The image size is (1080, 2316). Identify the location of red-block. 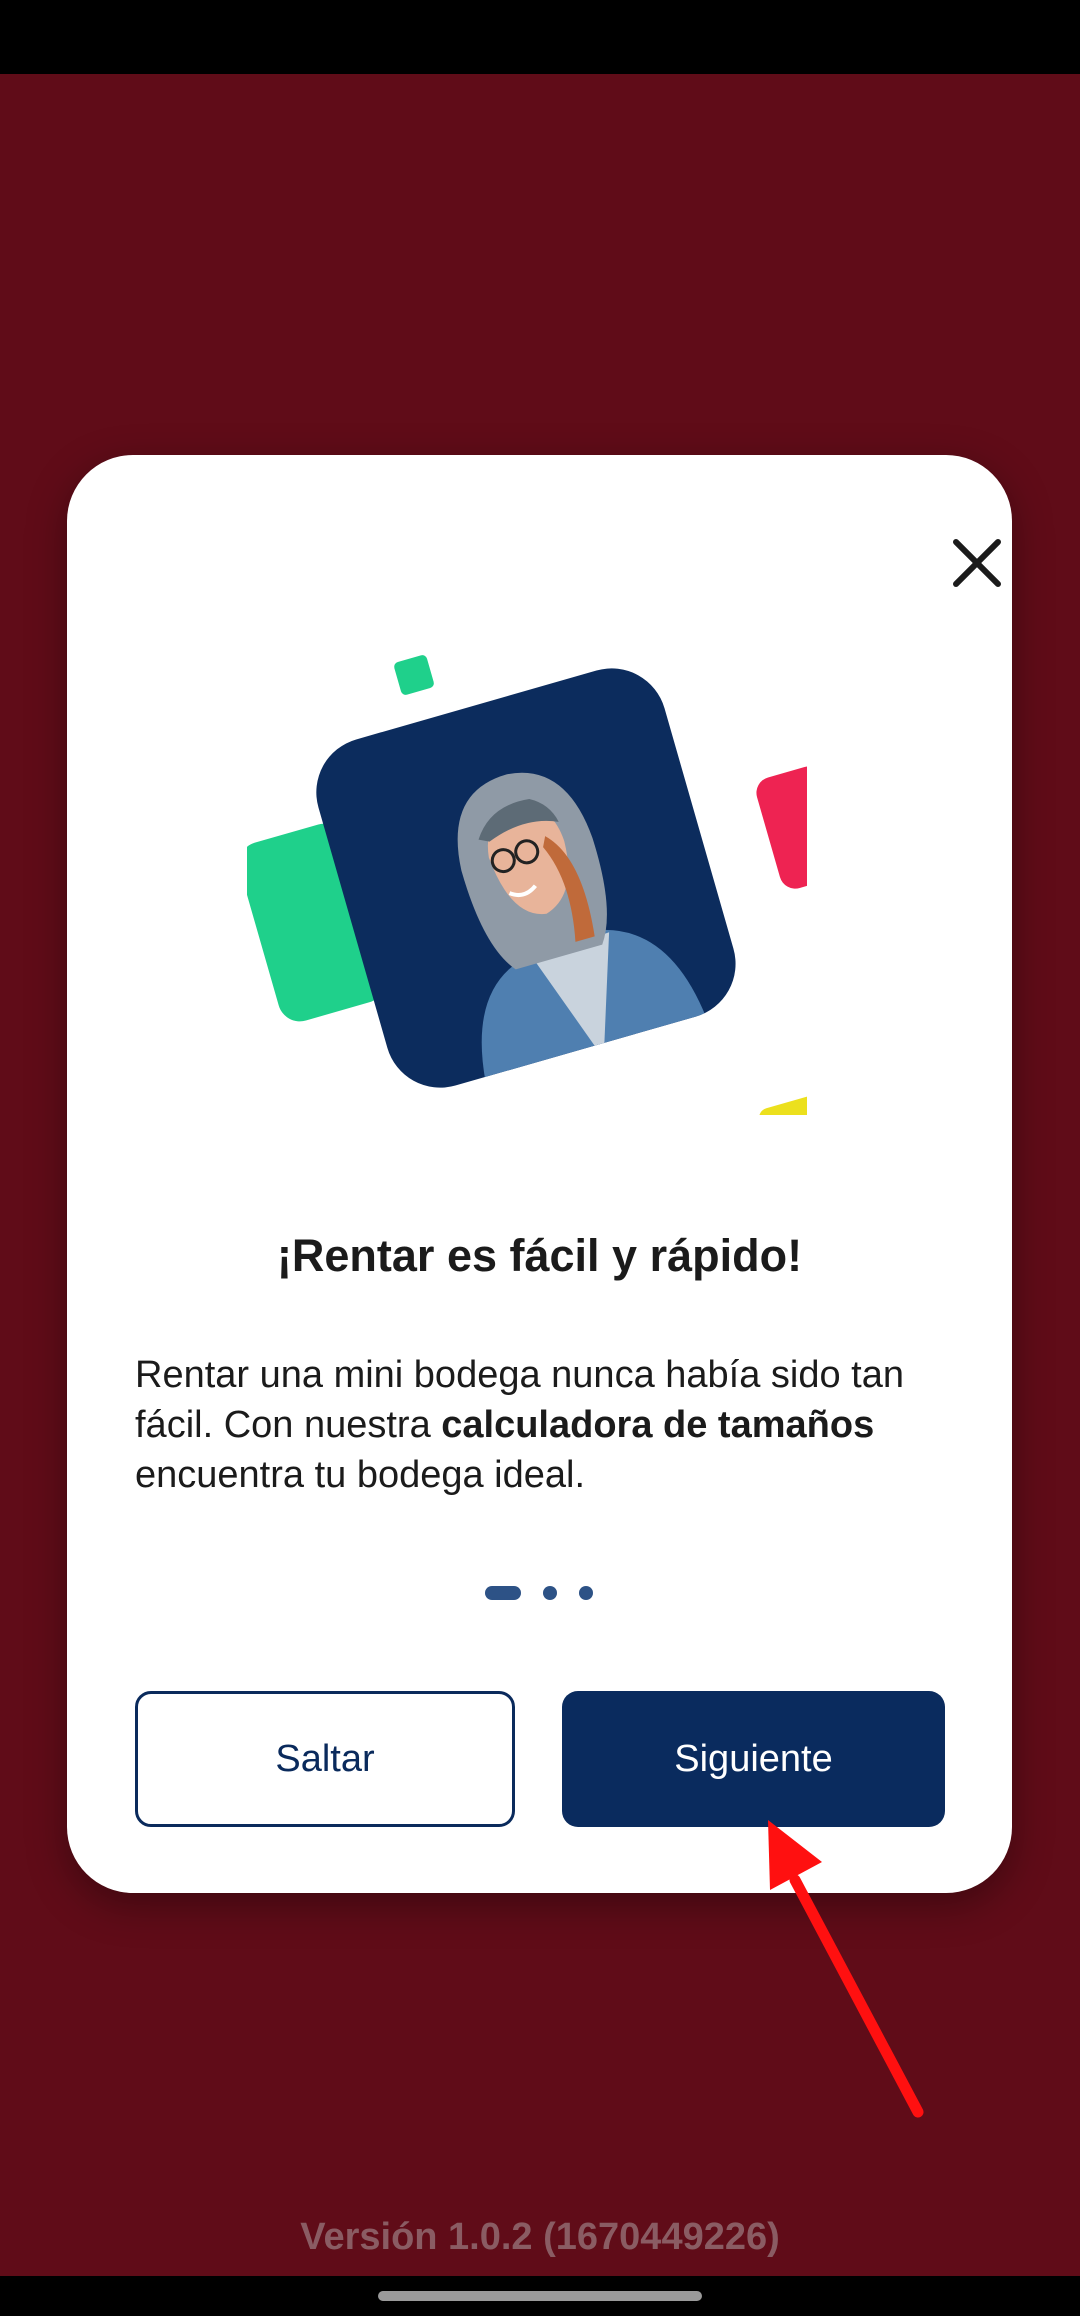
(781, 827).